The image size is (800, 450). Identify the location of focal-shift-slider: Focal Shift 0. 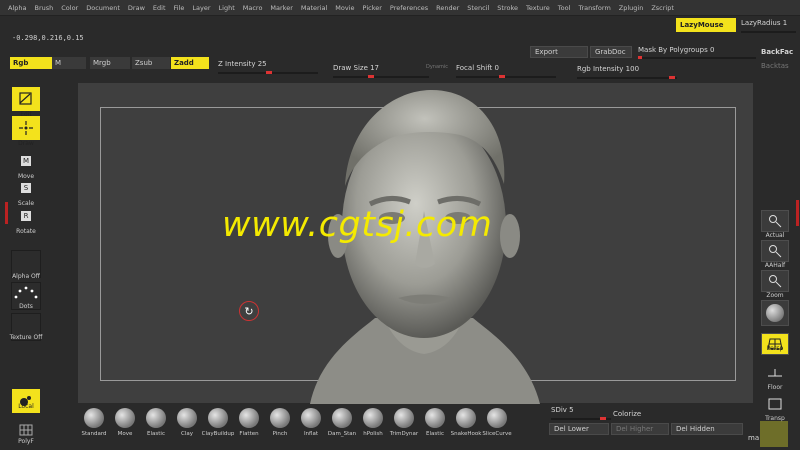
(477, 68).